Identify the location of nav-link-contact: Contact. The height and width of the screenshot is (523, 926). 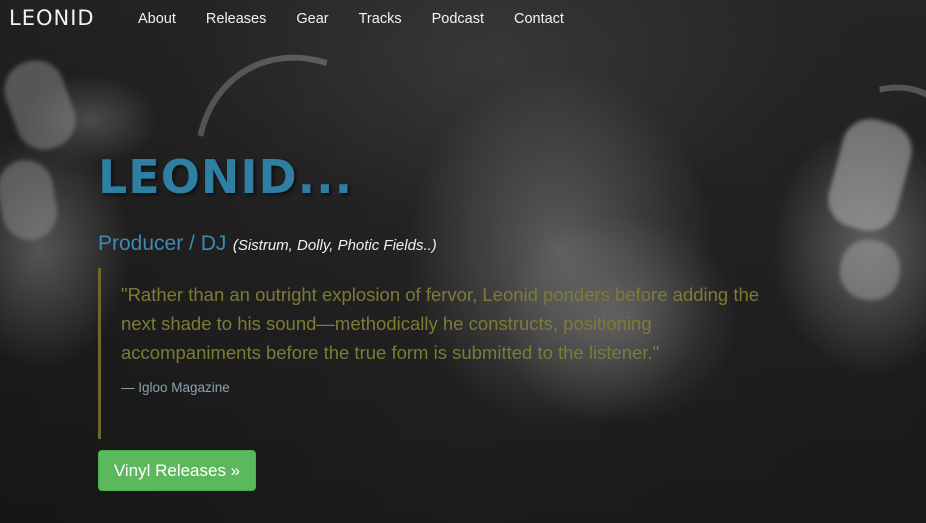
(539, 19).